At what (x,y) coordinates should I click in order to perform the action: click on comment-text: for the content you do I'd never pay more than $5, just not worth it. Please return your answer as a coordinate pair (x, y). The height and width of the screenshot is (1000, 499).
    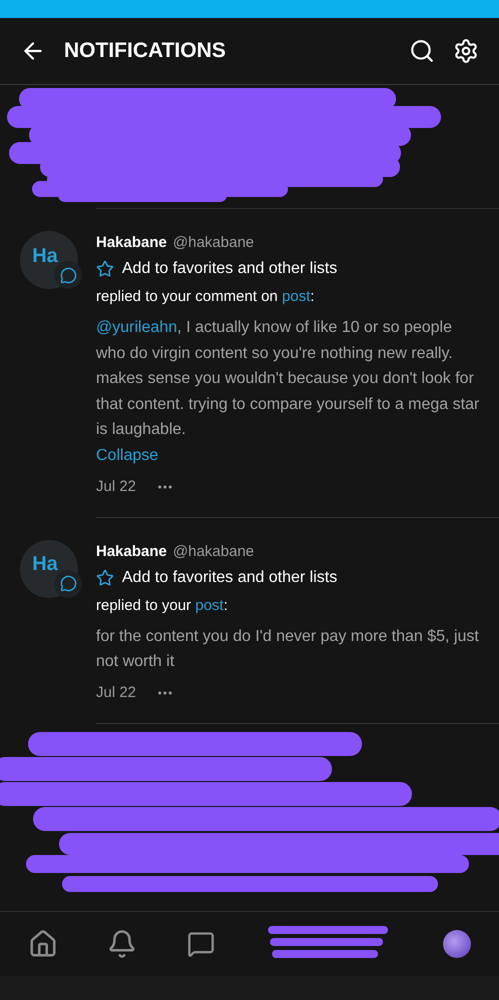
    Looking at the image, I should click on (288, 649).